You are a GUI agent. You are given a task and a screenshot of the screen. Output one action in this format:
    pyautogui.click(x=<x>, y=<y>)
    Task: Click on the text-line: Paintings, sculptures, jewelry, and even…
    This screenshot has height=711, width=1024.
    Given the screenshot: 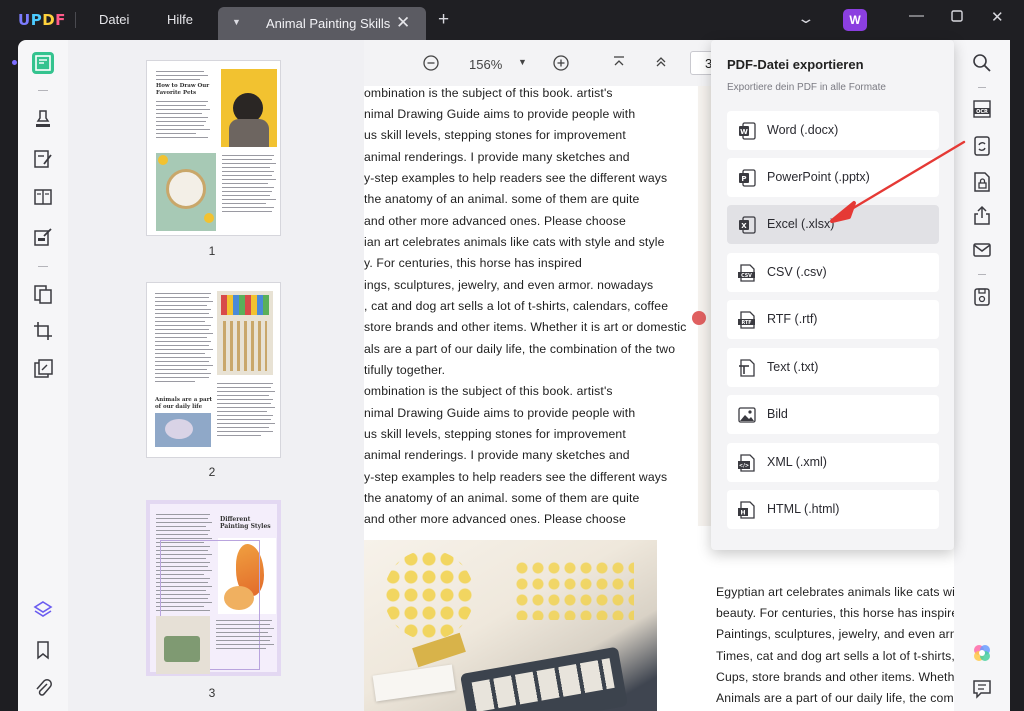 What is the action you would take?
    pyautogui.click(x=835, y=634)
    